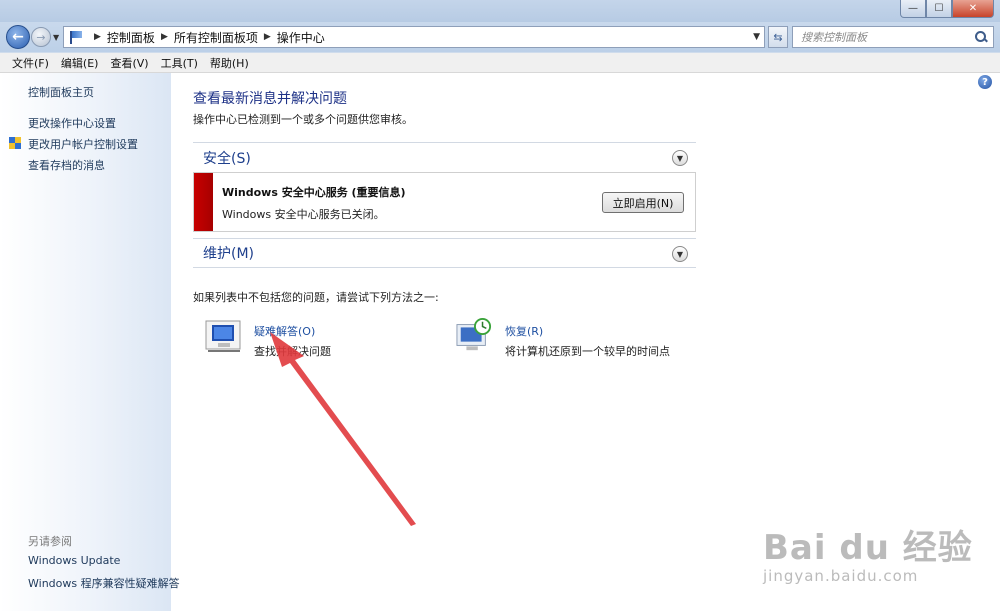  Describe the element at coordinates (981, 37) in the screenshot. I see `search-icon` at that location.